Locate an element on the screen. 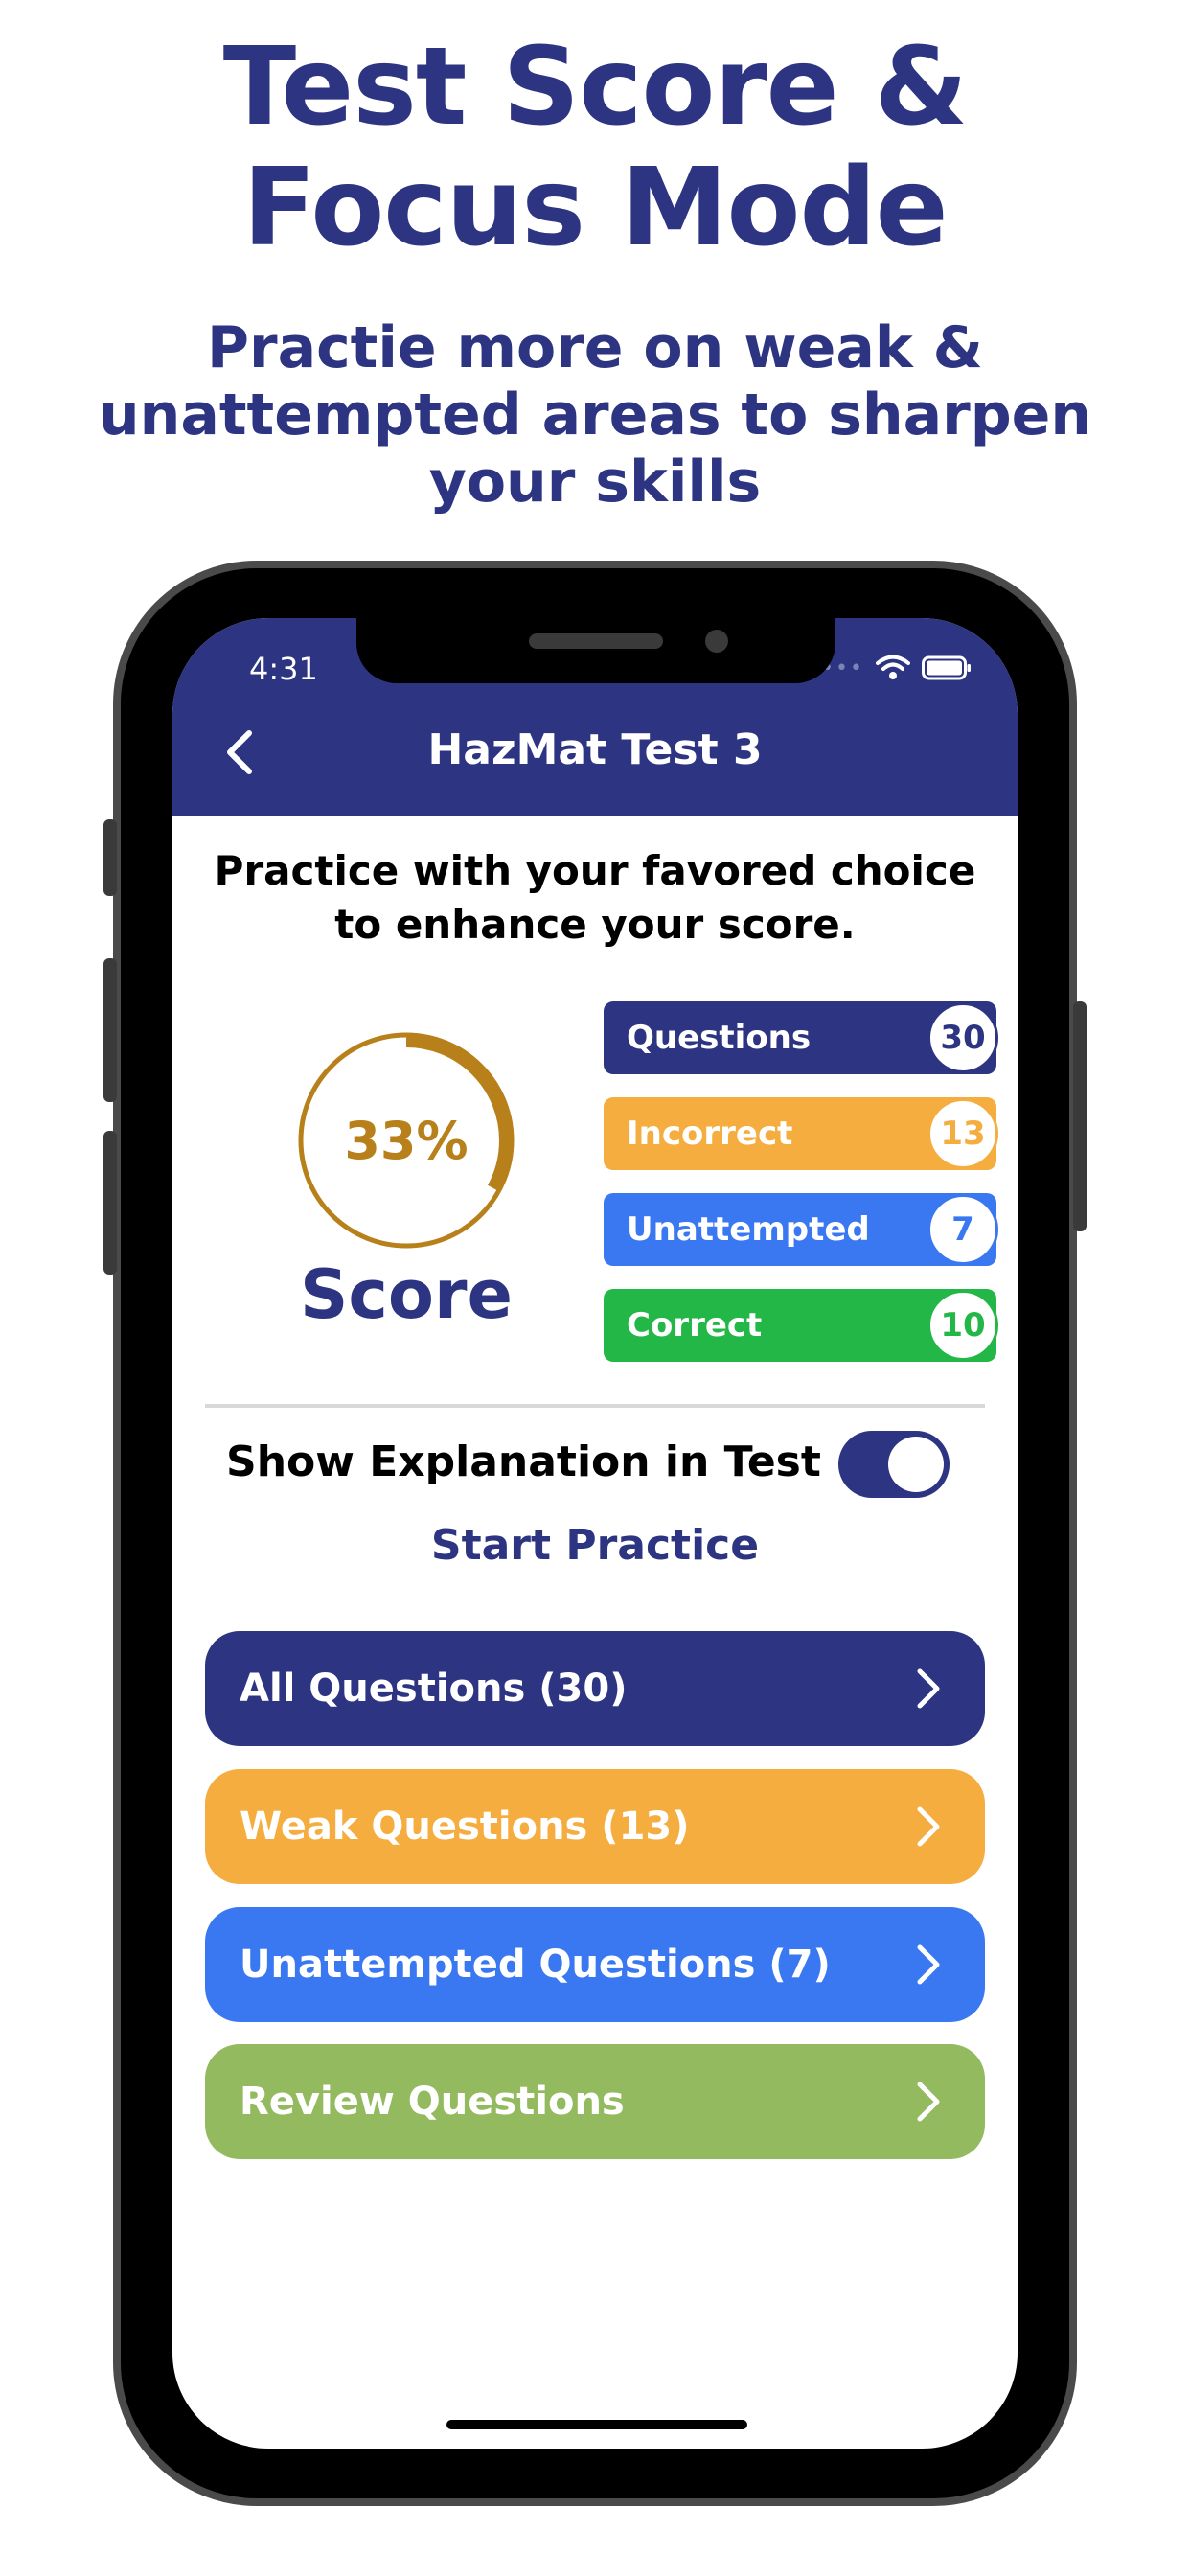  phone-volume-down is located at coordinates (110, 1203).